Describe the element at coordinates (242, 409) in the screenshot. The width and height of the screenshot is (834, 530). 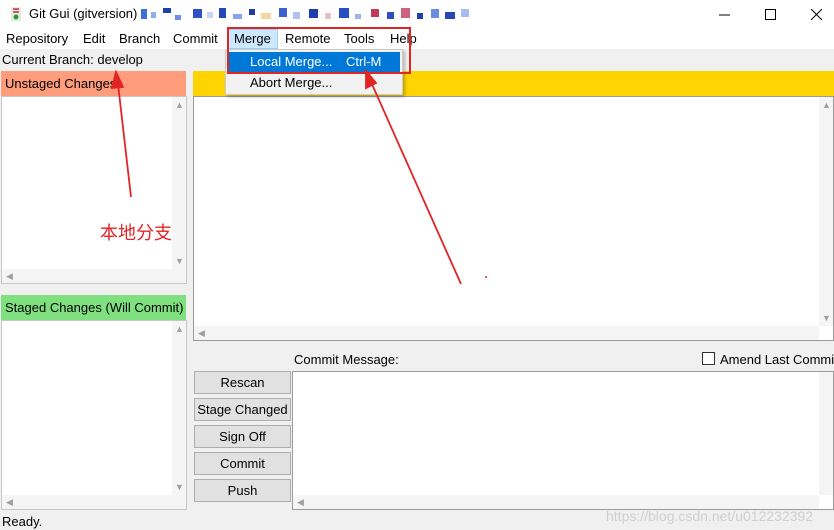
I see `stage-changed-button: Stage Changed` at that location.